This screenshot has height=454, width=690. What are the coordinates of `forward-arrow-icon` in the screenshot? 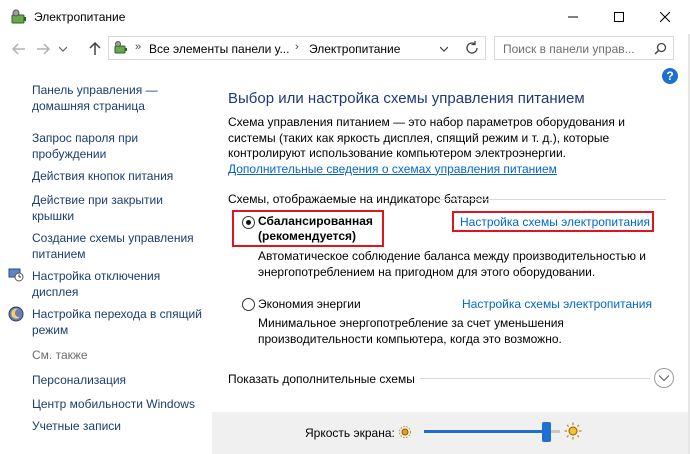 It's located at (43, 49).